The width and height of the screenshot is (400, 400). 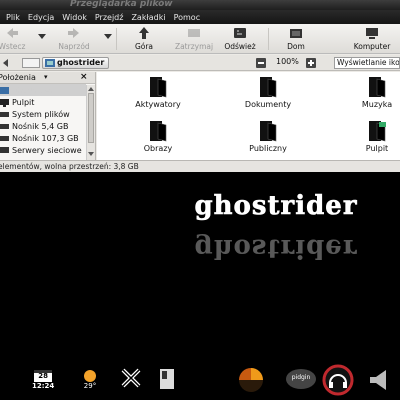 I want to click on forward-button: Naprzód, so click(x=74, y=38).